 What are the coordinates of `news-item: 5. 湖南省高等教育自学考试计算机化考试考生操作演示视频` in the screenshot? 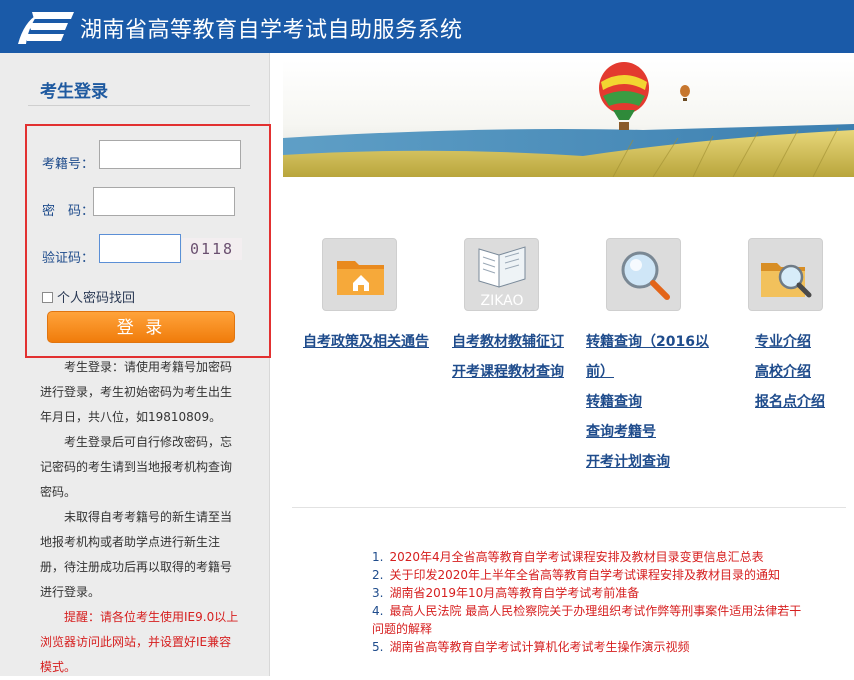 It's located at (592, 647).